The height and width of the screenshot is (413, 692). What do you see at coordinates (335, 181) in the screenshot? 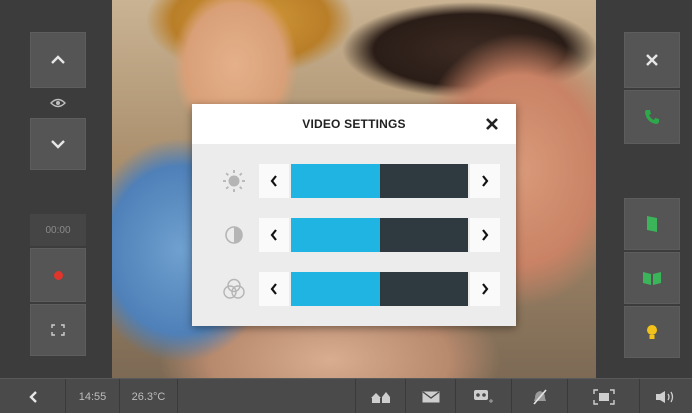
I see `brightness-slider-fill` at bounding box center [335, 181].